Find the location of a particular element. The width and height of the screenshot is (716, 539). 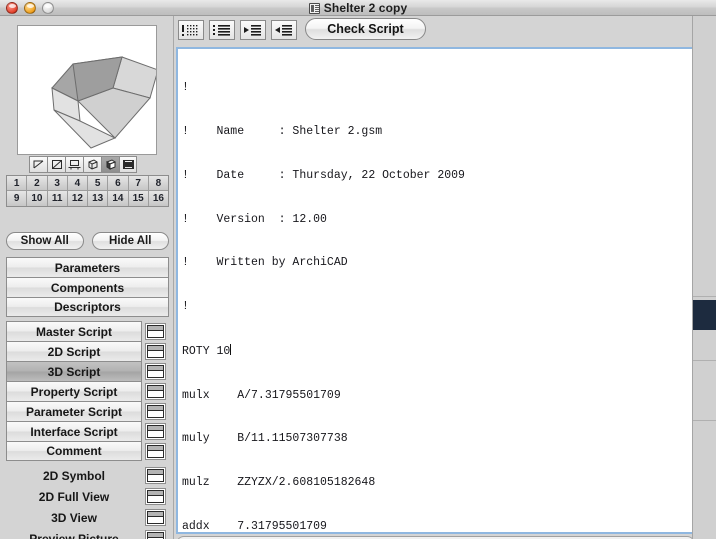

layer-button-5: 5 is located at coordinates (98, 183).